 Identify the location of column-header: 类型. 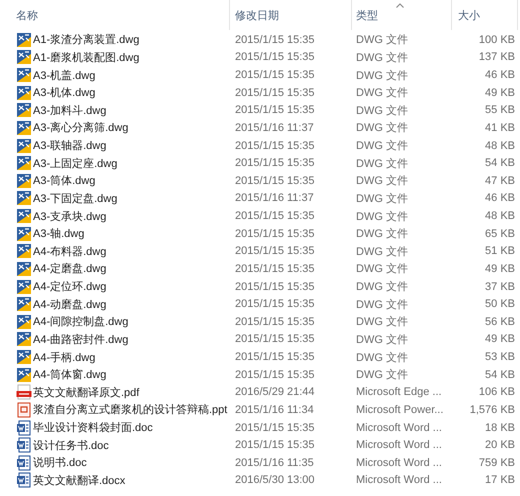
(402, 15).